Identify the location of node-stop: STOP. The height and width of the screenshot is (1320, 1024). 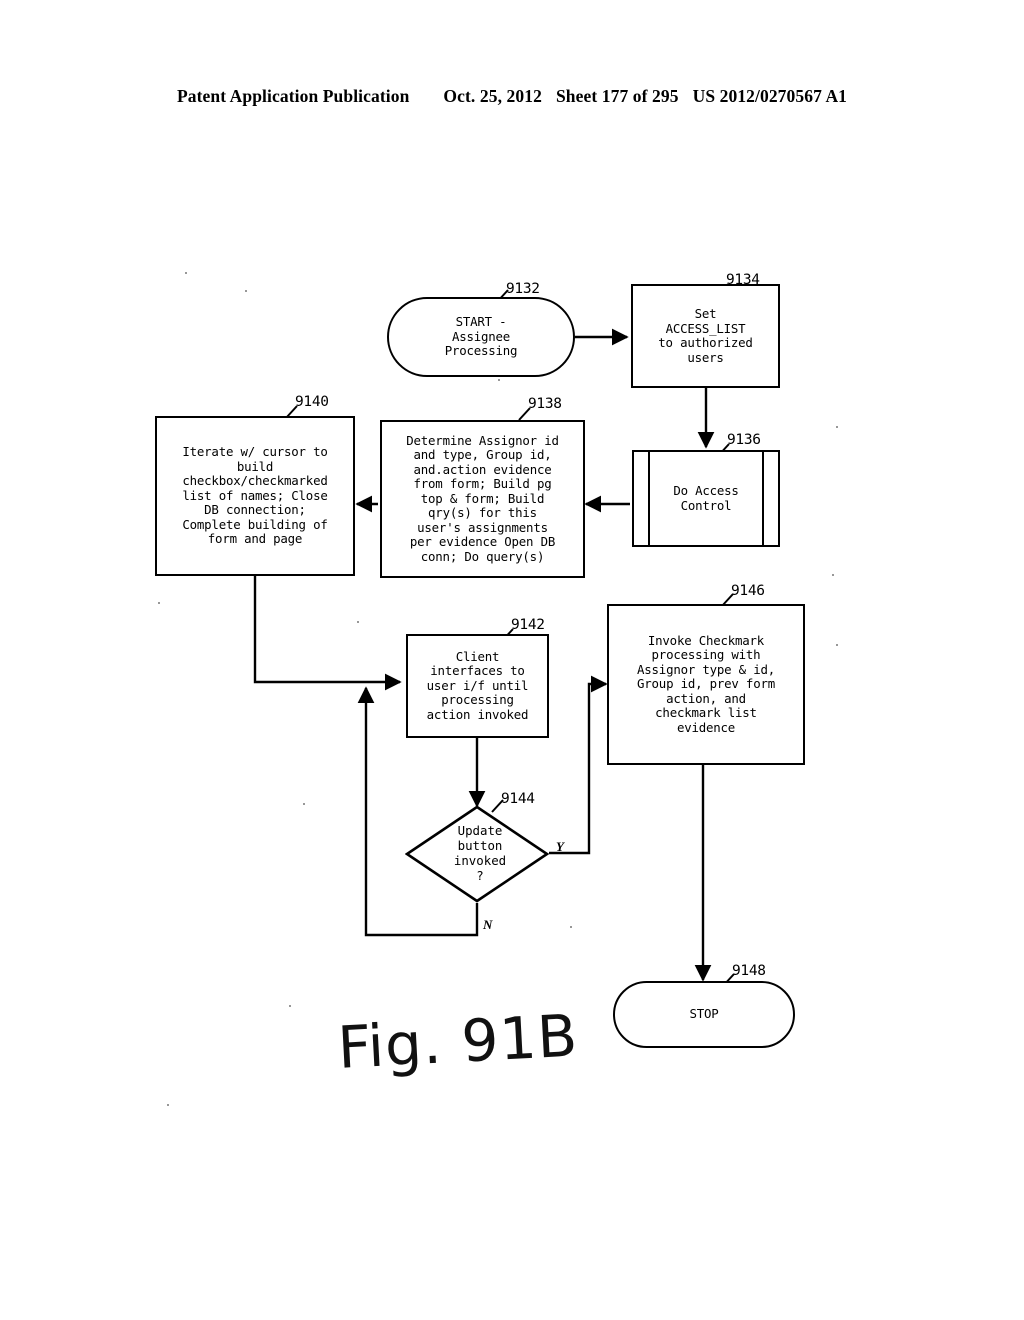
(704, 1014).